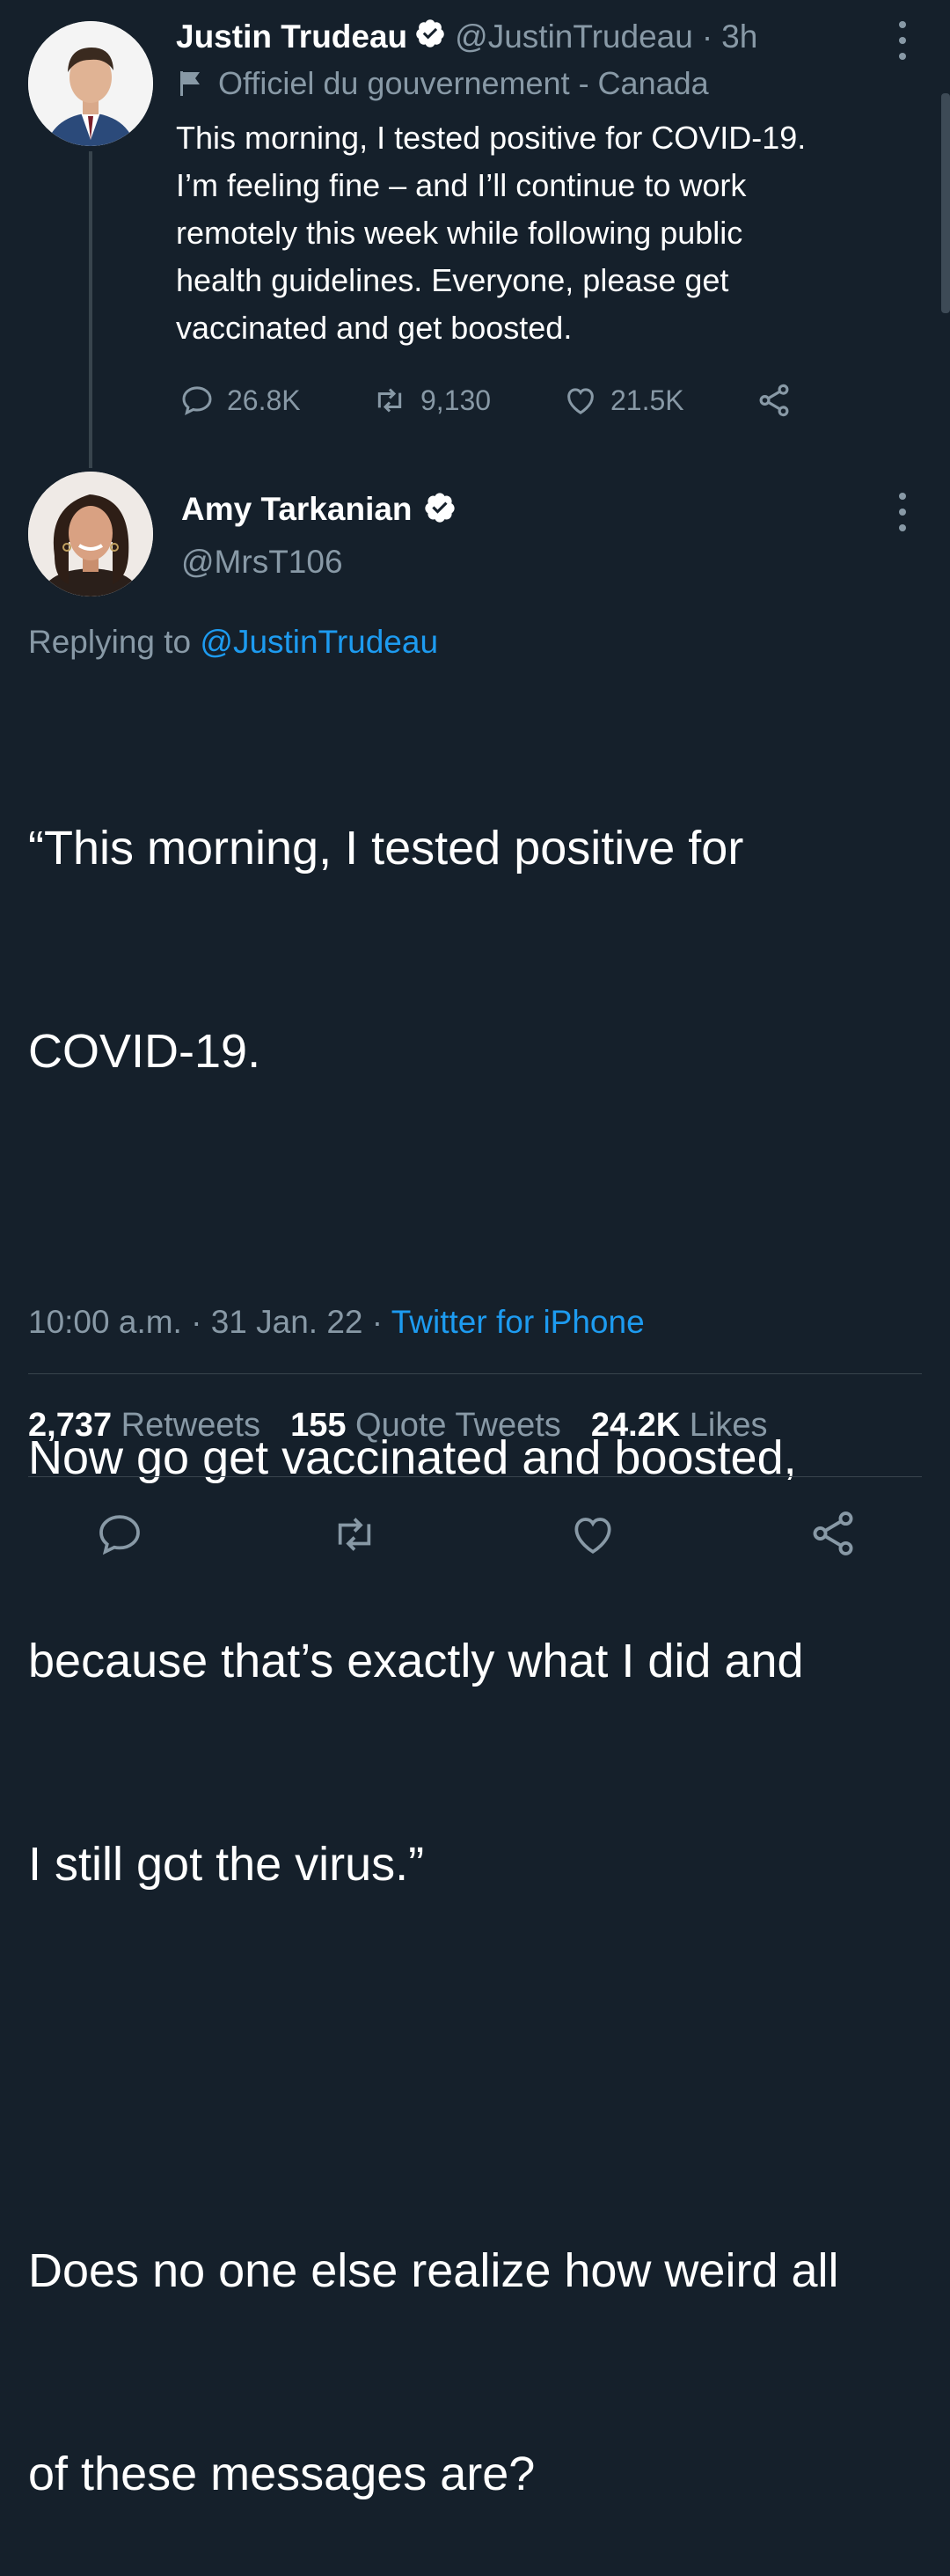  What do you see at coordinates (647, 400) in the screenshot?
I see `like-count: 21.5K` at bounding box center [647, 400].